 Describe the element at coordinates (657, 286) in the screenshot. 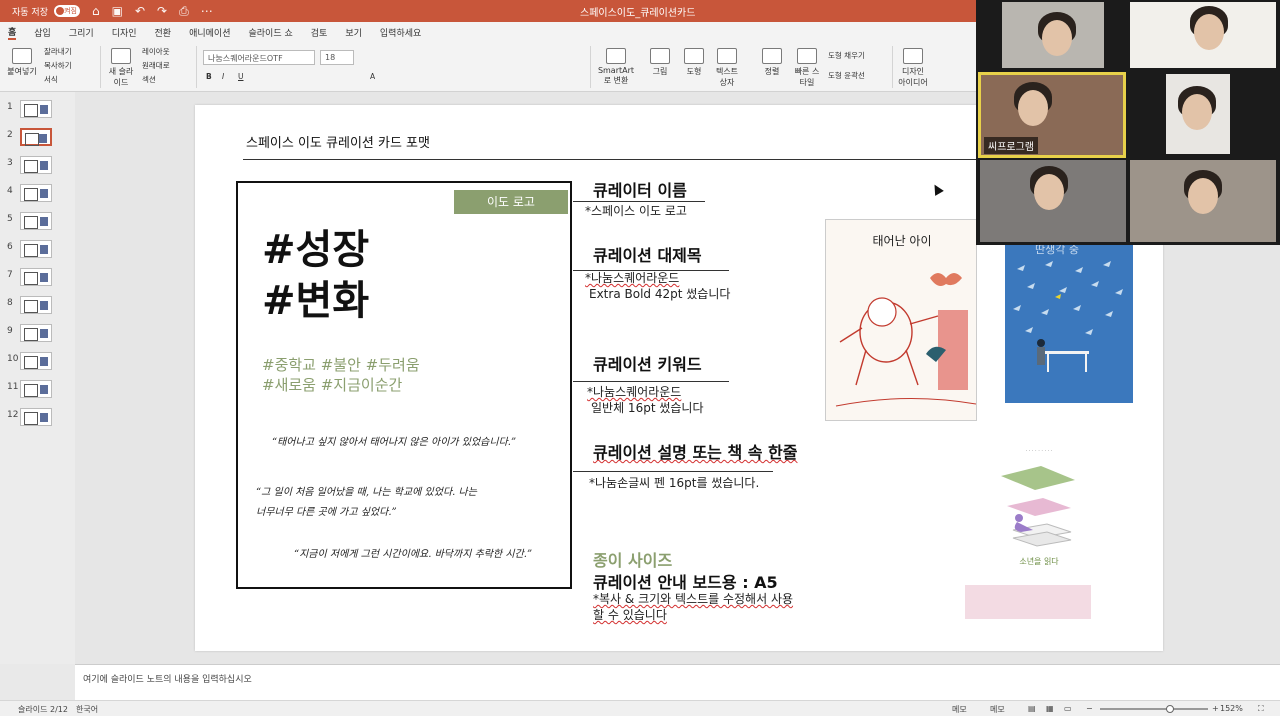

I see `section-main-title-note: *나눔스퀘어라운드 Extra Bold 42pt 썼습니다` at that location.